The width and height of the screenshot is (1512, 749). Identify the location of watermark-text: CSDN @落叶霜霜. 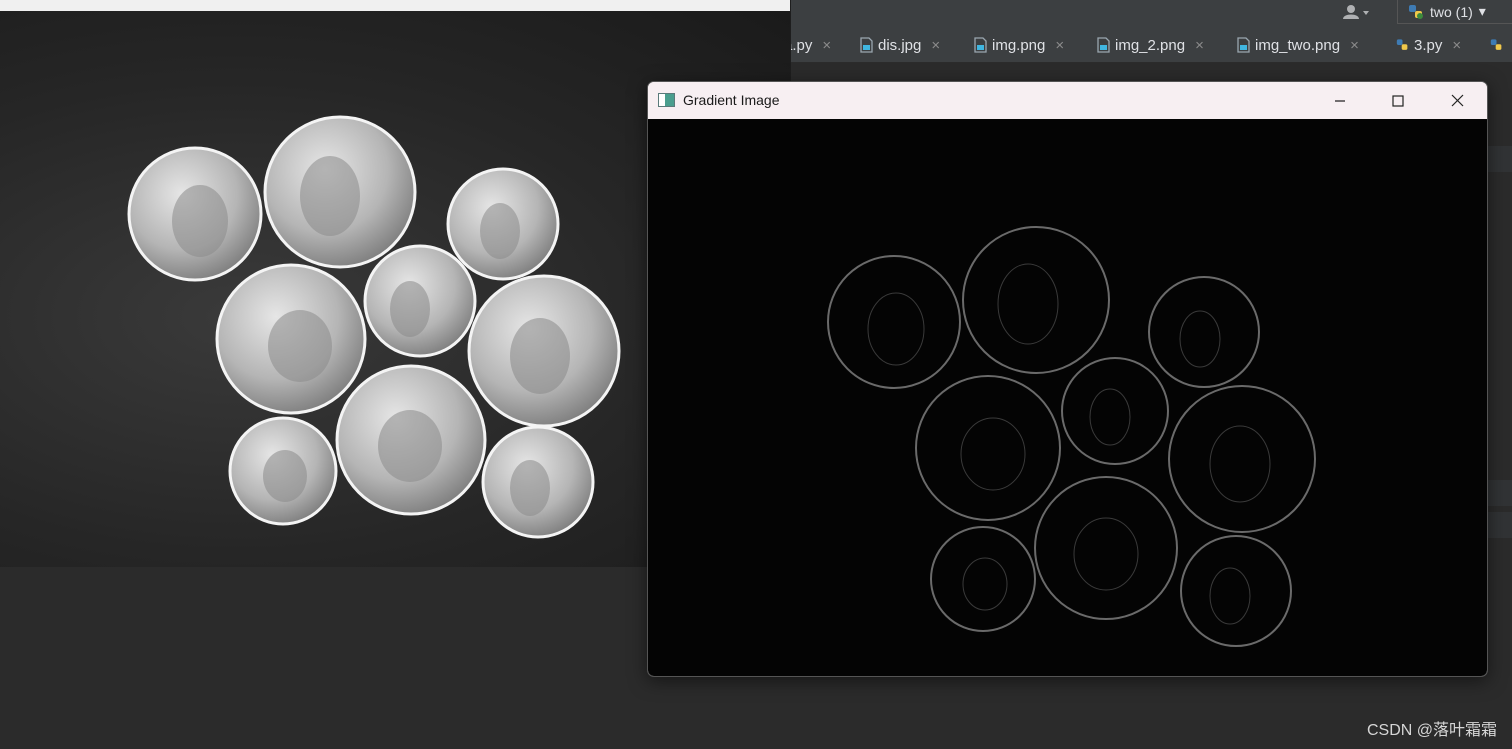
(1431, 730).